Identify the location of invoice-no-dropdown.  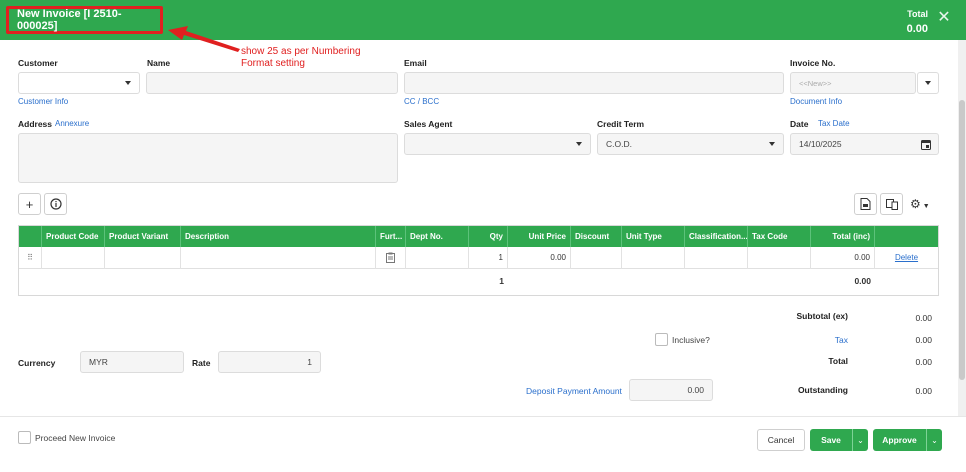
(928, 83).